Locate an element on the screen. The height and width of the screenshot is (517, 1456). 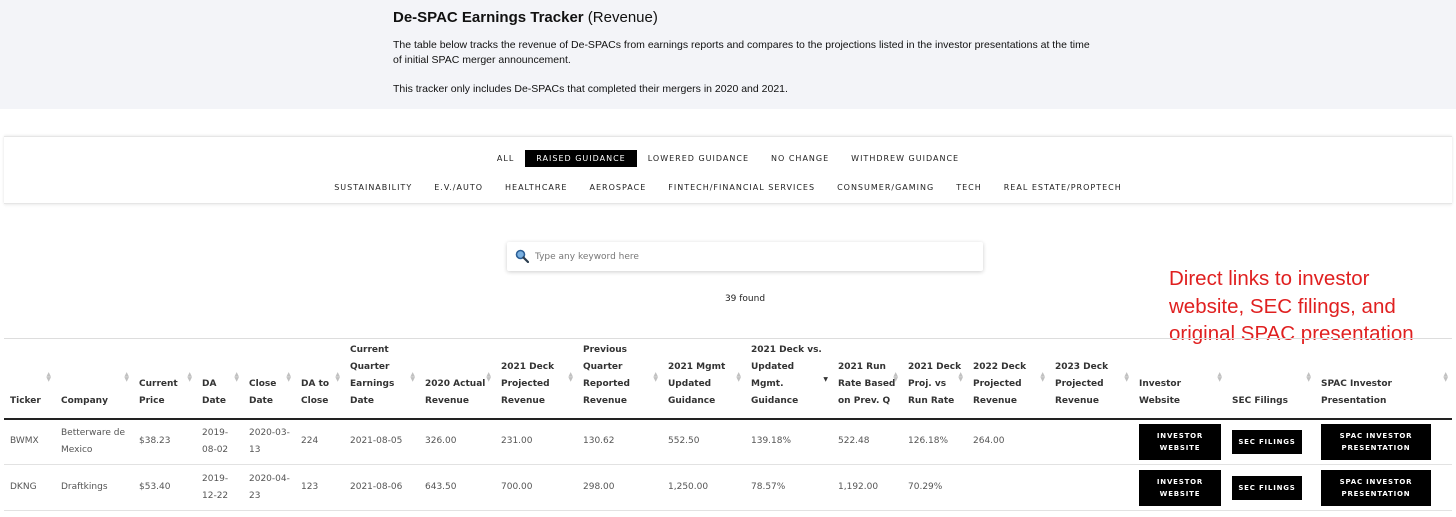
filter-aerospace: AEROSPACE is located at coordinates (618, 187).